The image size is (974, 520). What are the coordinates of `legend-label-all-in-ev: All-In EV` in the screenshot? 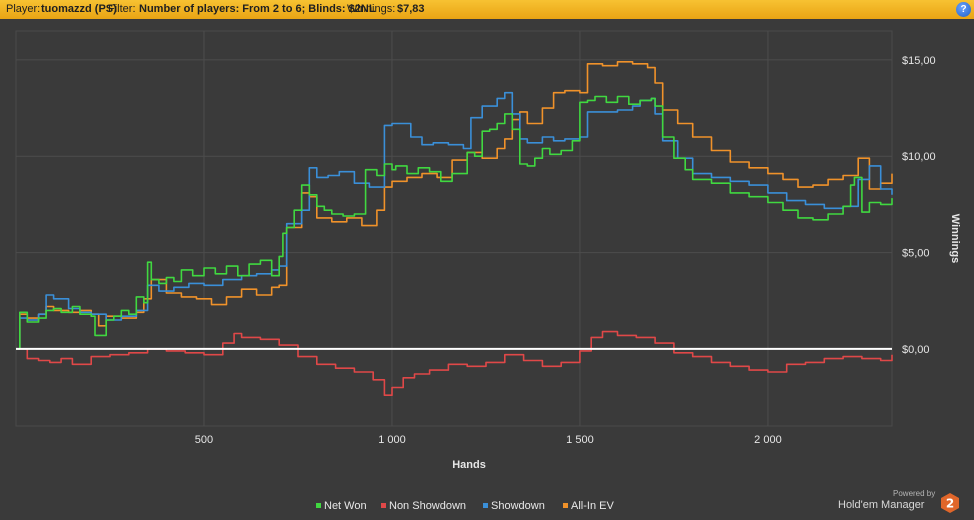 It's located at (592, 506).